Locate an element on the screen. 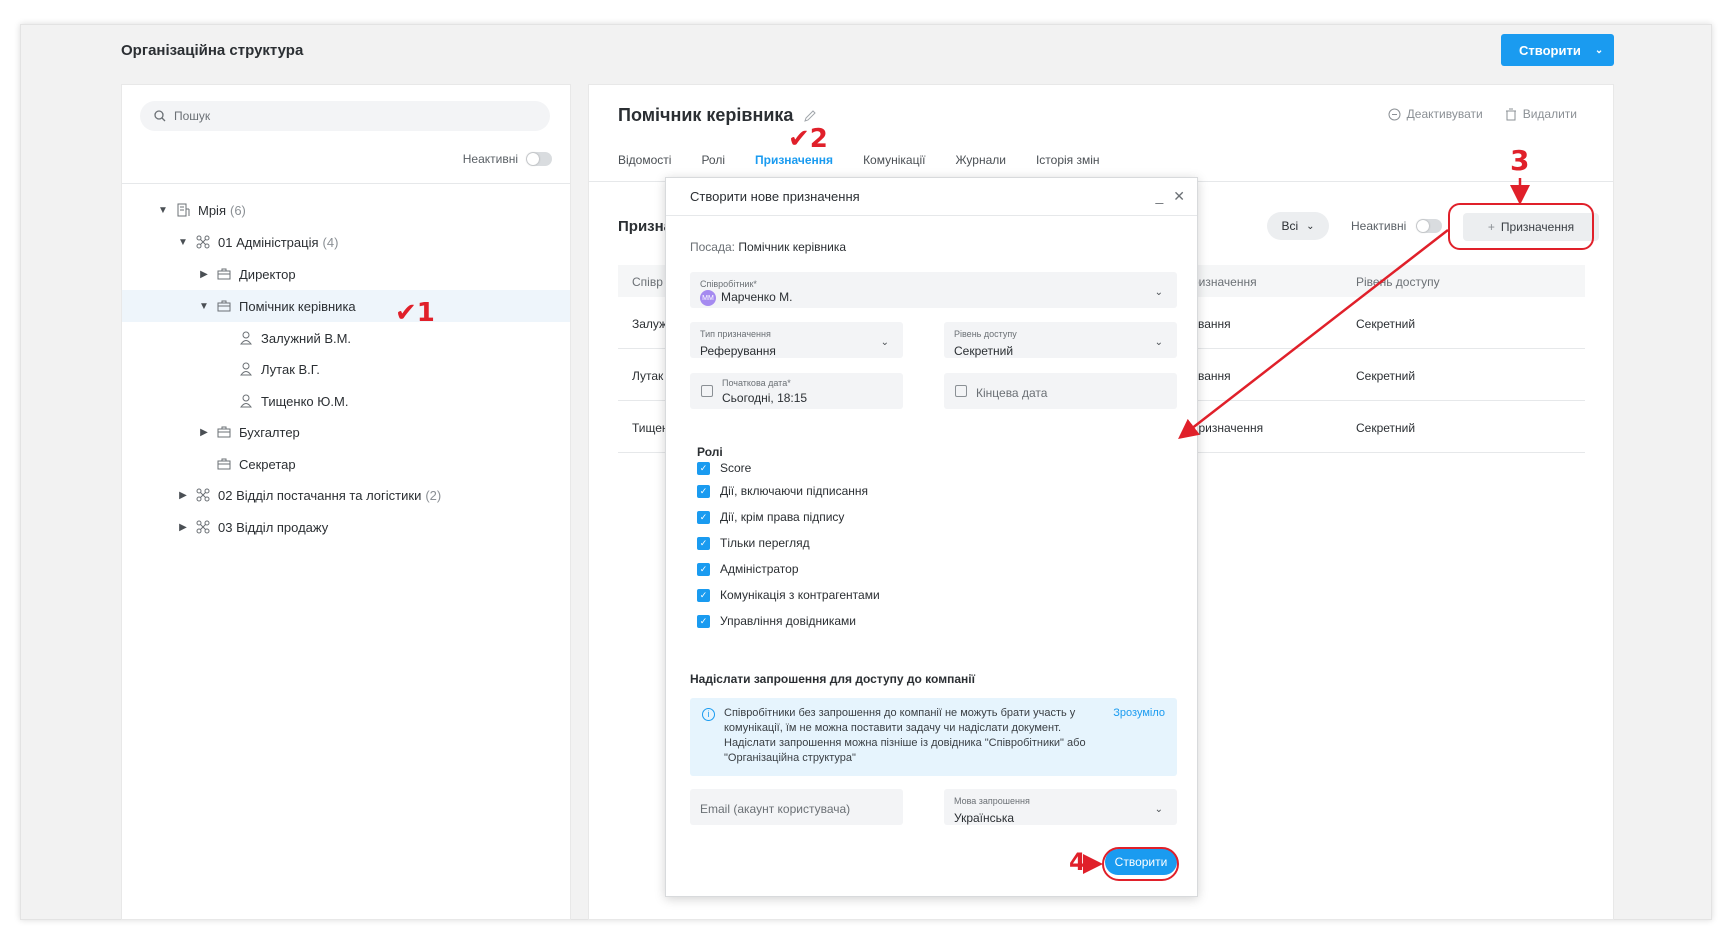 The height and width of the screenshot is (940, 1730). annotation-arrow is located at coordinates (1313, 334).